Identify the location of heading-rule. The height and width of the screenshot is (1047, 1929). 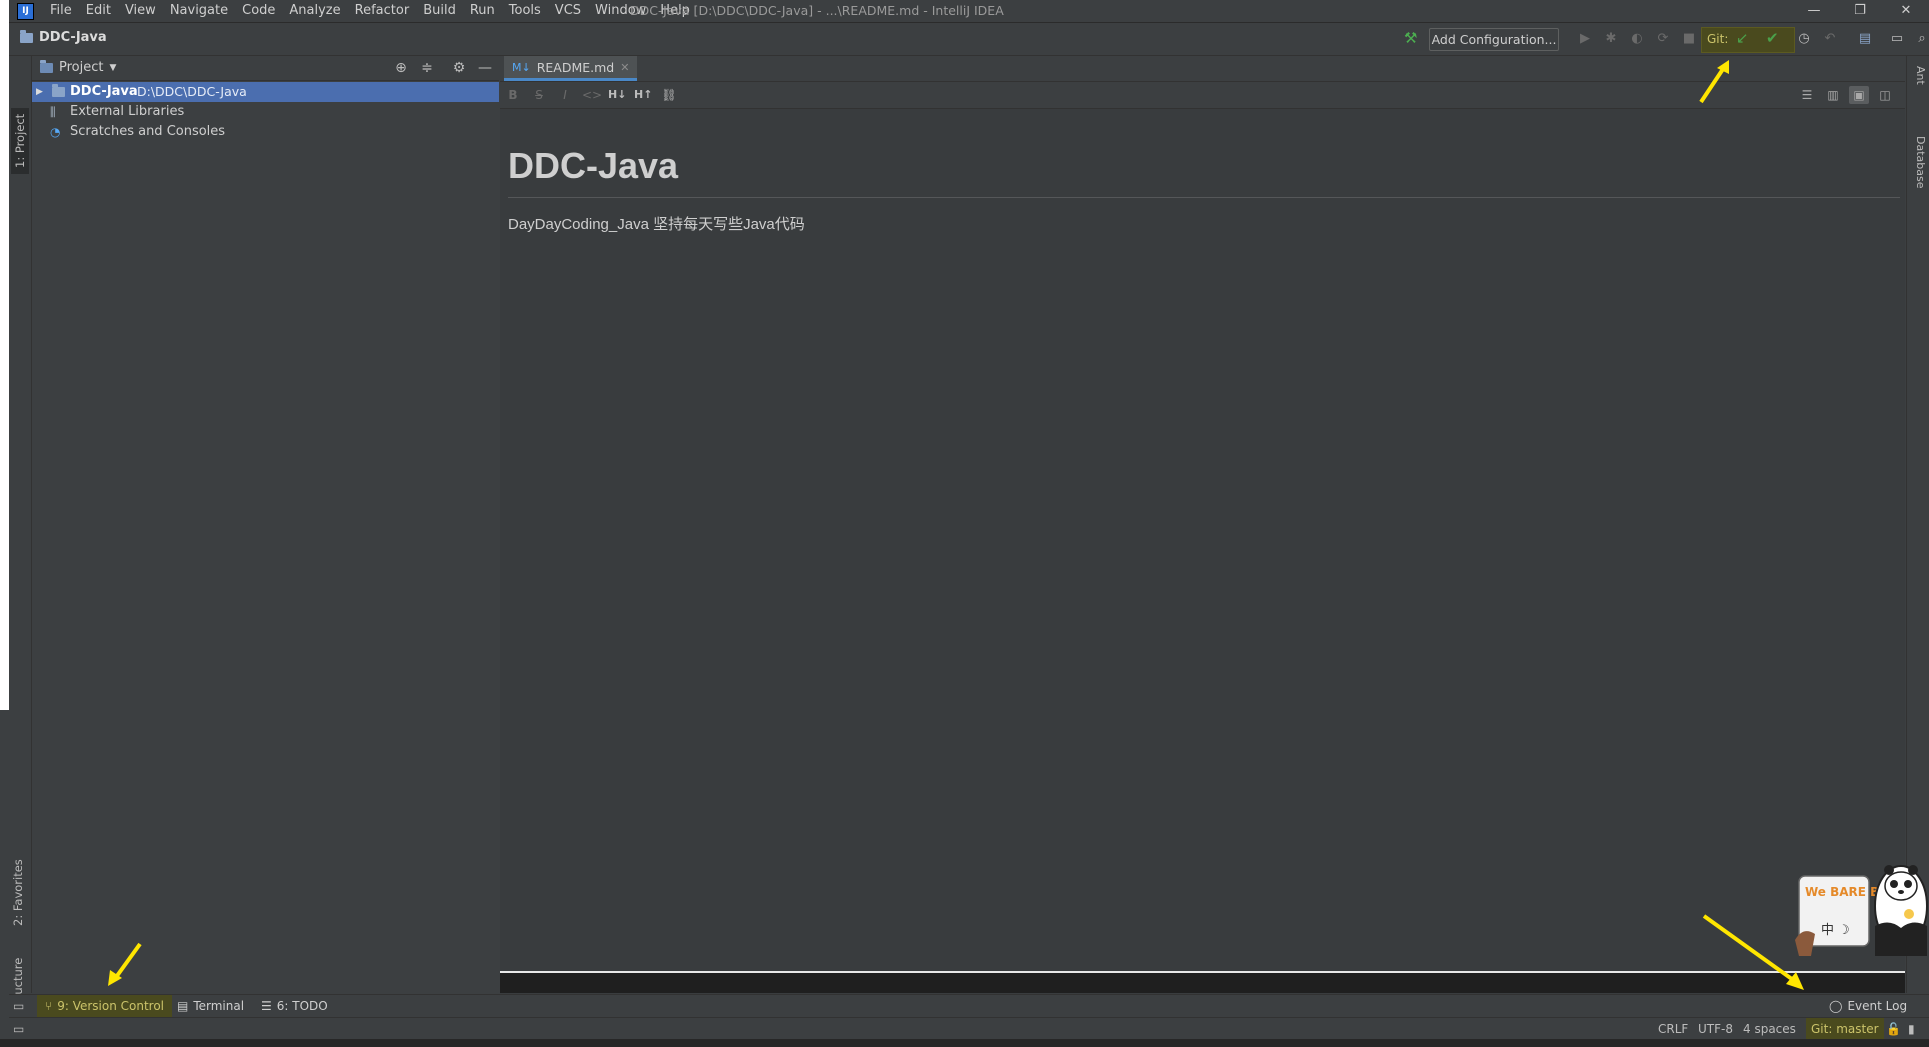
(1204, 197).